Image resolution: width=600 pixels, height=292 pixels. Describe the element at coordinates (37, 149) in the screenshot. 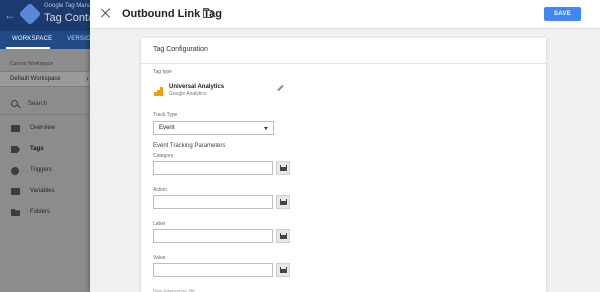

I see `sidebar-item-label: Tags` at that location.